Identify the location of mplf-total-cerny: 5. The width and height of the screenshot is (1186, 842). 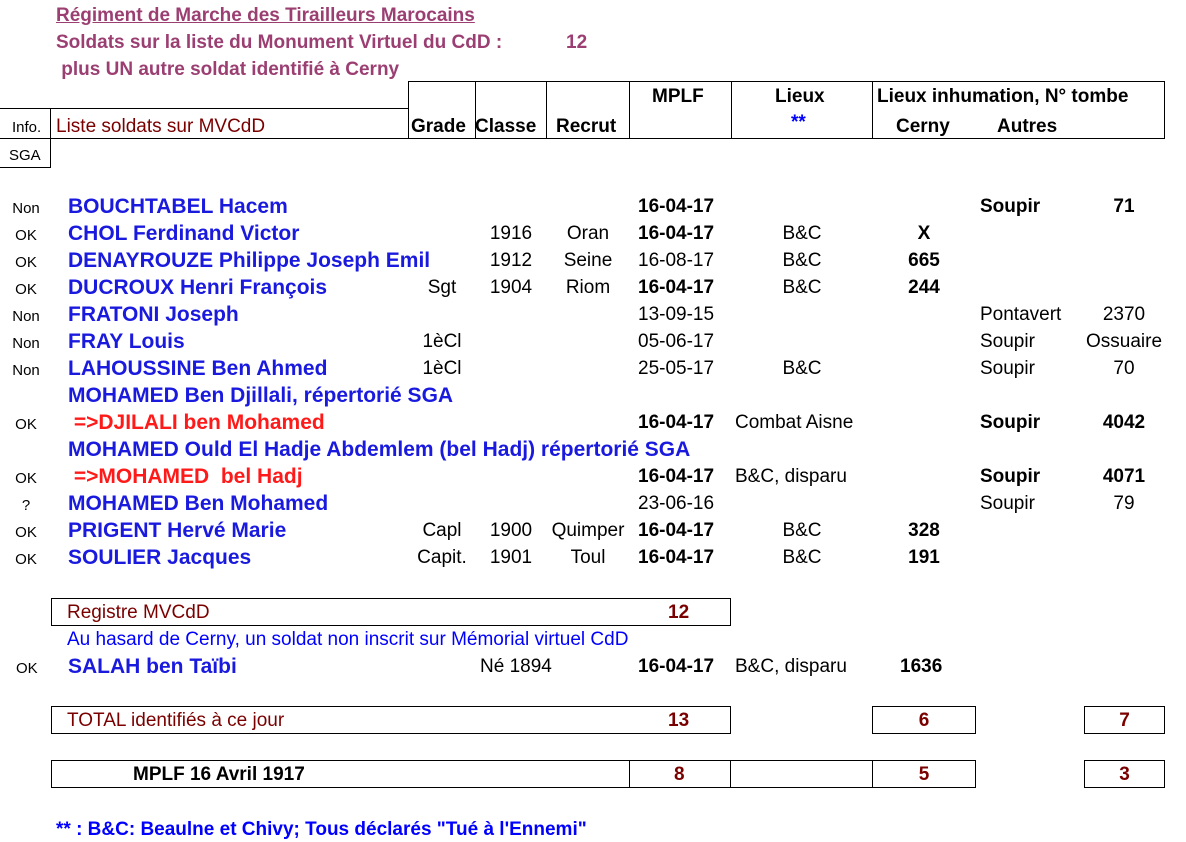
(924, 774).